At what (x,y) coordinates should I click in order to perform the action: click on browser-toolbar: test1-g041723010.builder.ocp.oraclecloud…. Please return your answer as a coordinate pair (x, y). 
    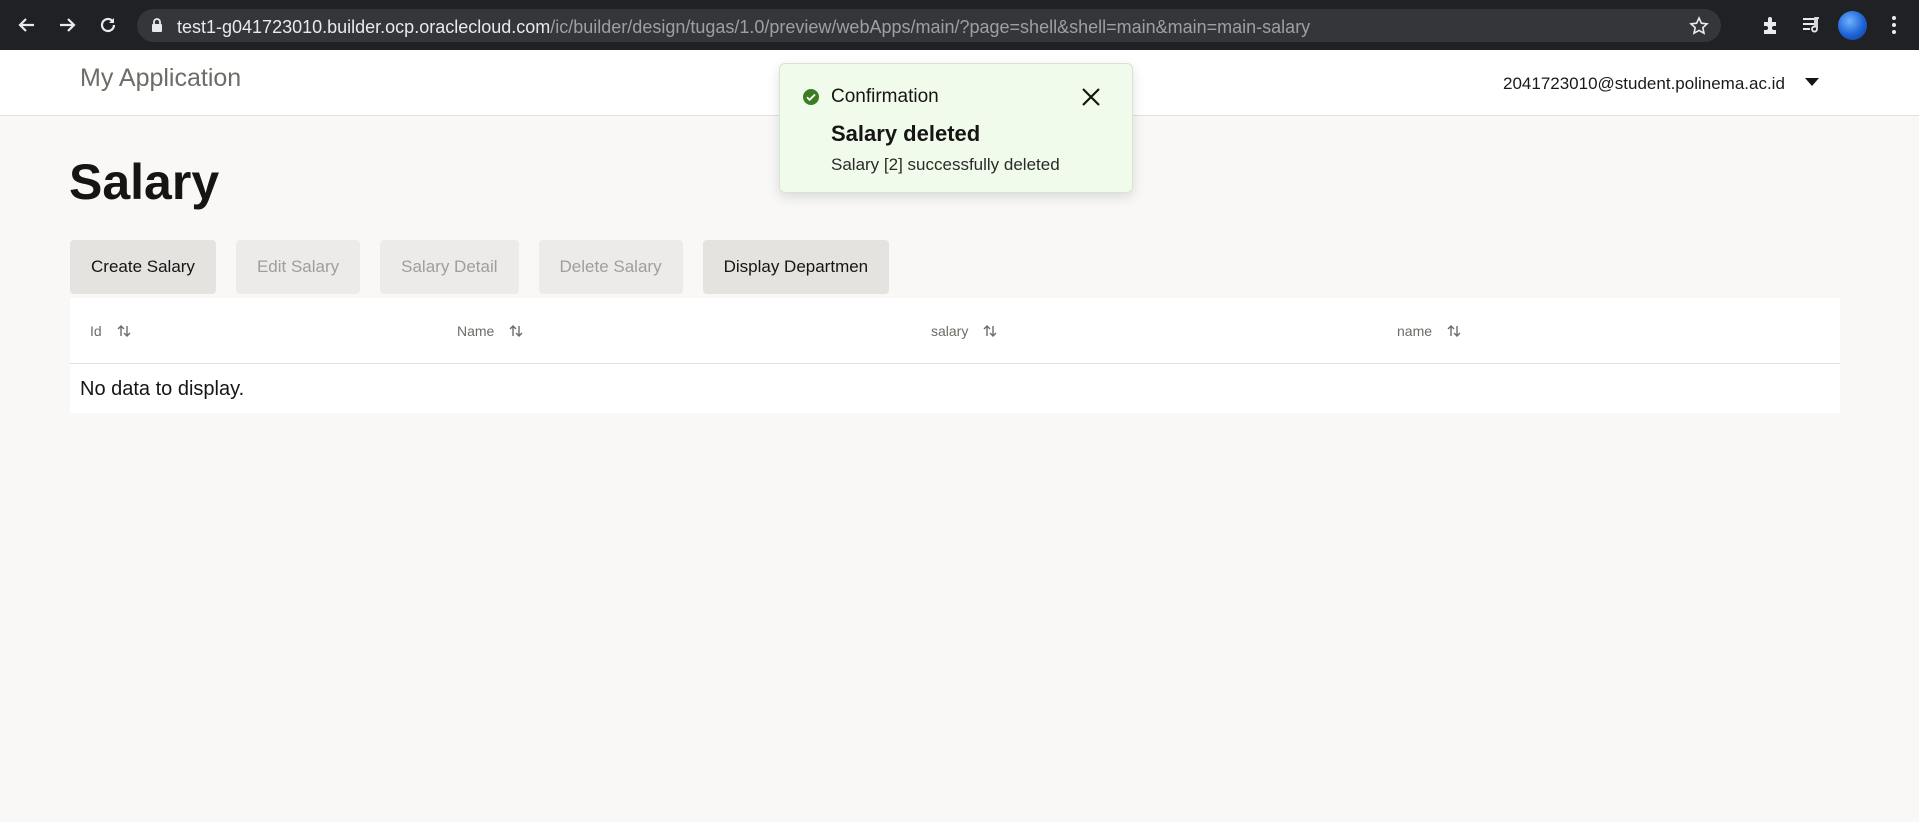
    Looking at the image, I should click on (959, 25).